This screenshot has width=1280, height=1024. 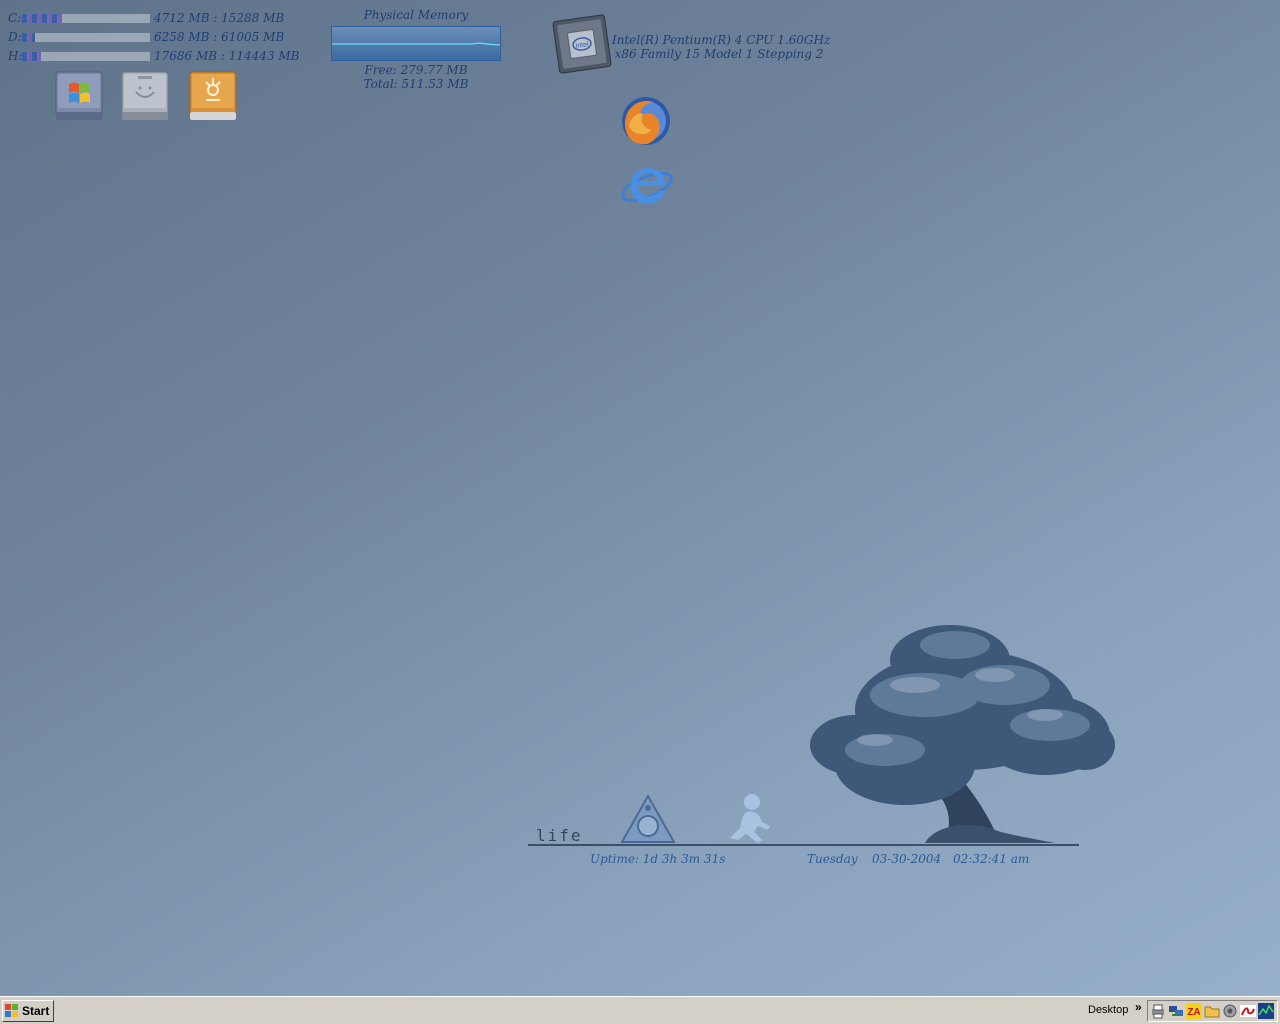 What do you see at coordinates (648, 185) in the screenshot?
I see `internet-explorer-icon` at bounding box center [648, 185].